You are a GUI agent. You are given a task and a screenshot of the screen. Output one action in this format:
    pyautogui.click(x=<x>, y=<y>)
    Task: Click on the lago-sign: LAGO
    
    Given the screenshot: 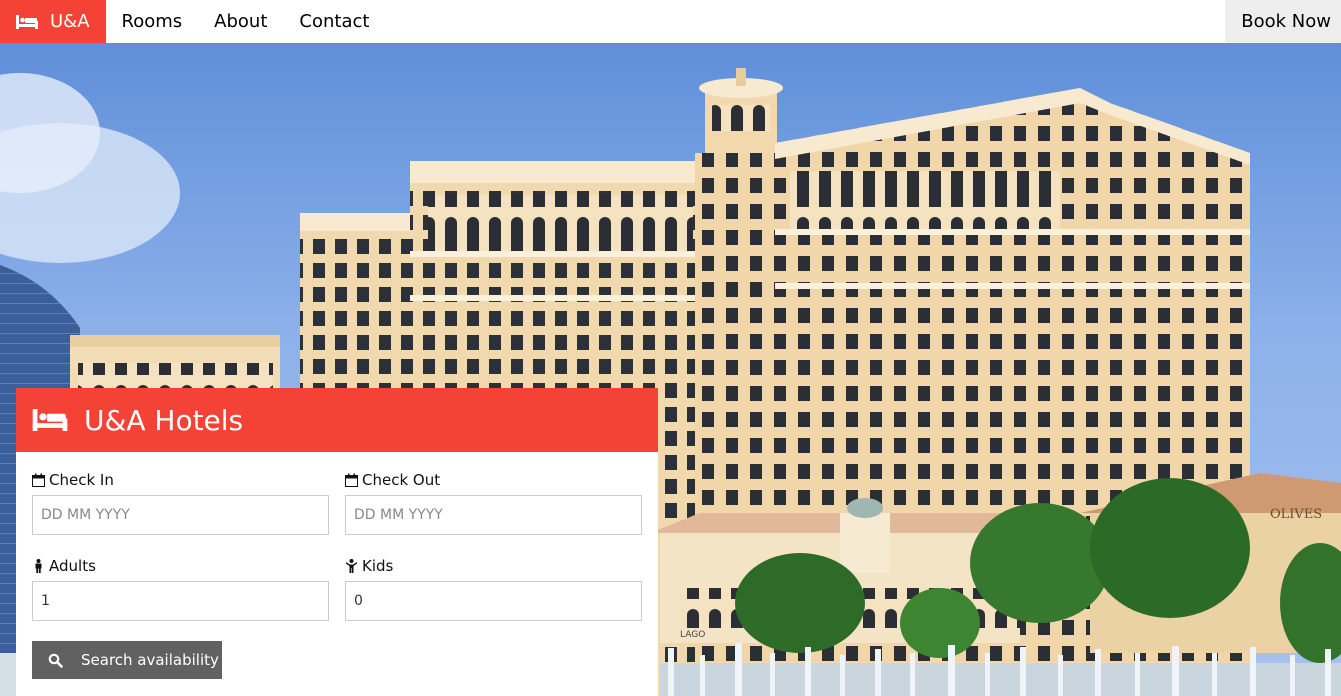 What is the action you would take?
    pyautogui.click(x=692, y=635)
    